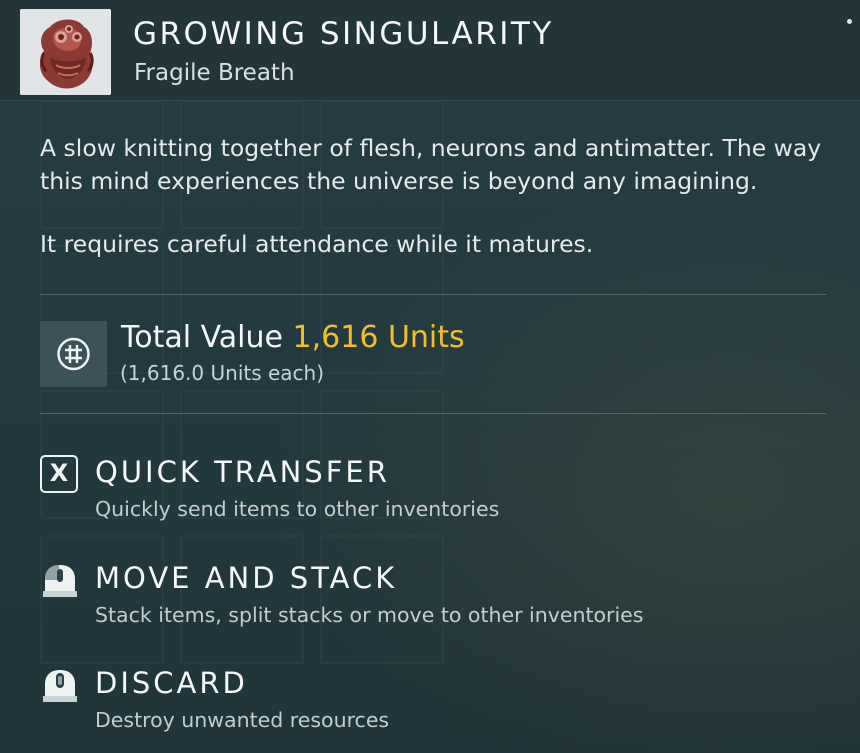 The height and width of the screenshot is (753, 860). Describe the element at coordinates (297, 509) in the screenshot. I see `quick-transfer-description: Quickly send items to other inventories` at that location.